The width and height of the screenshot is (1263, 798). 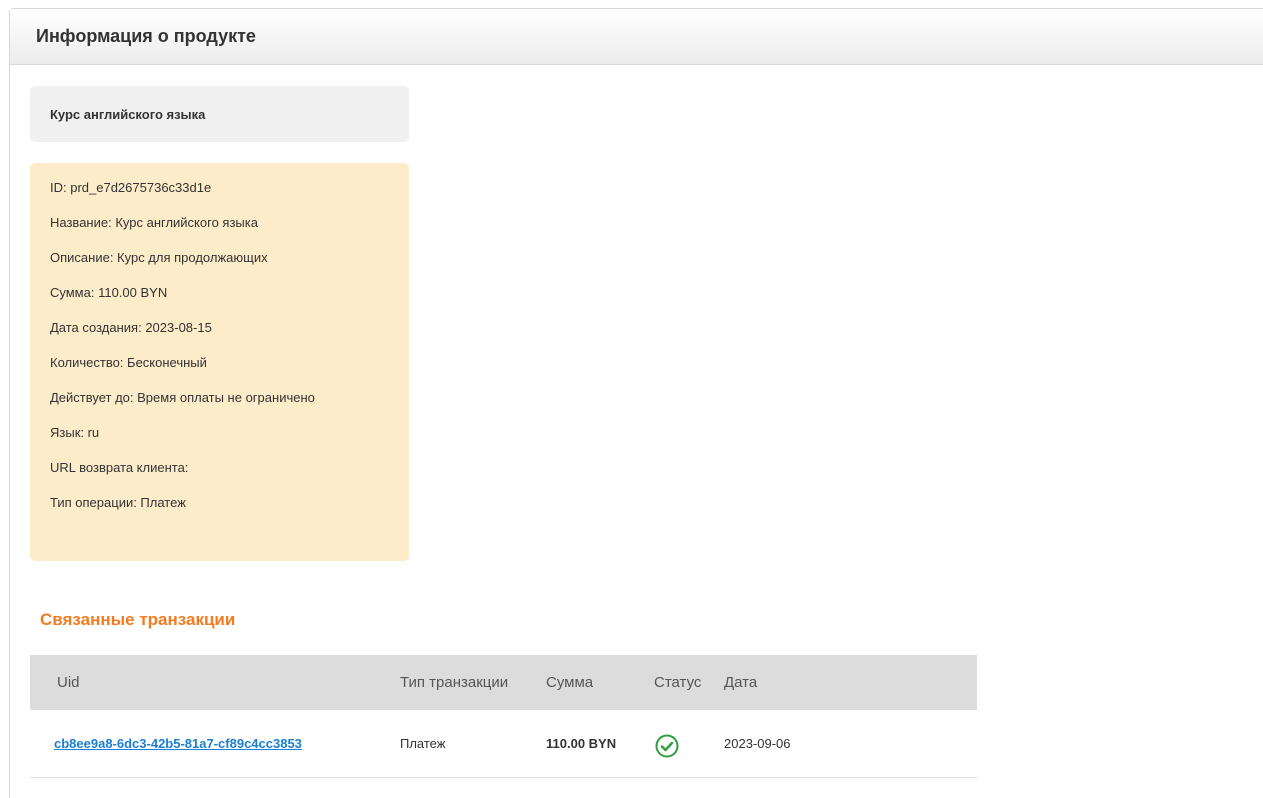 I want to click on related-transactions-title: Связанные транзакции, so click(x=138, y=619).